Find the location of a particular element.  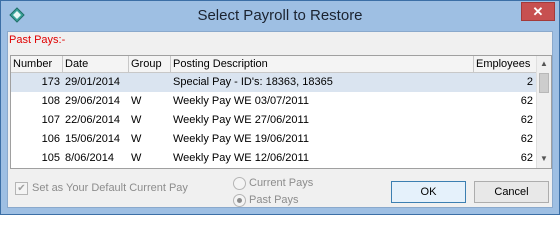

title-bar: Select Payroll to Restore ✕ is located at coordinates (280, 16).